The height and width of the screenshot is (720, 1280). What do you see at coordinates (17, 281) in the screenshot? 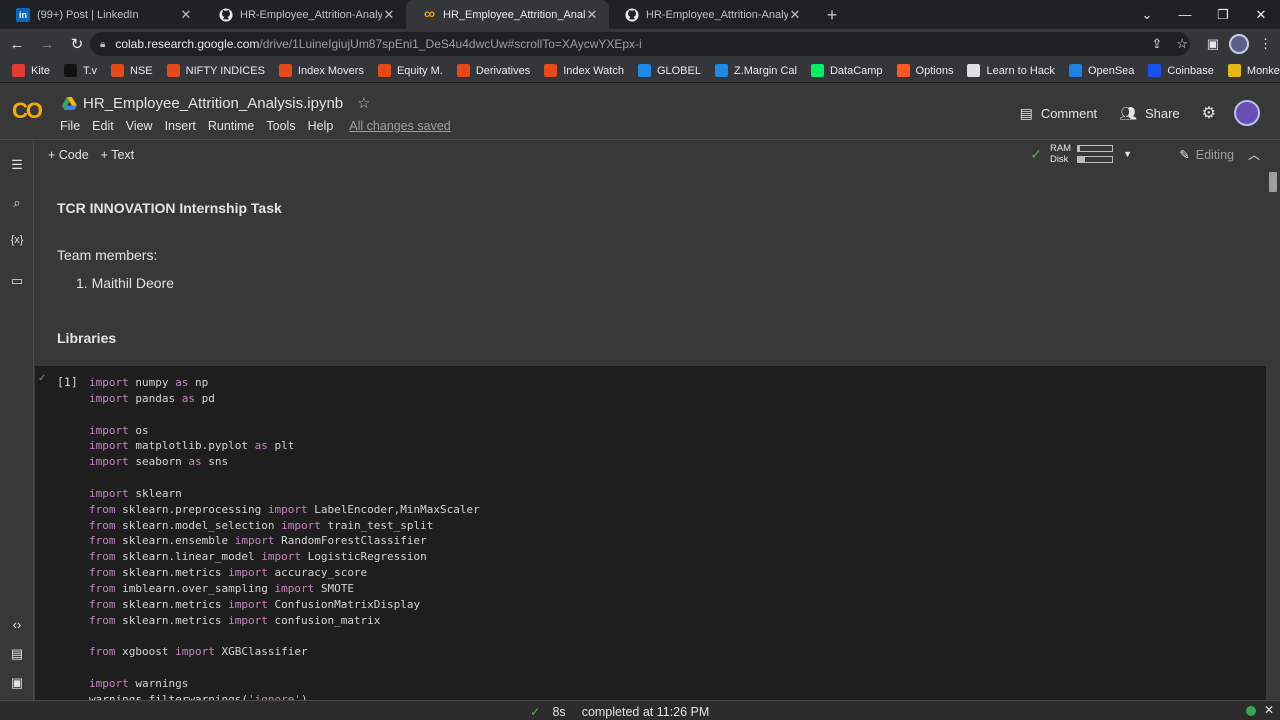
I see `folder-icon: ▭` at bounding box center [17, 281].